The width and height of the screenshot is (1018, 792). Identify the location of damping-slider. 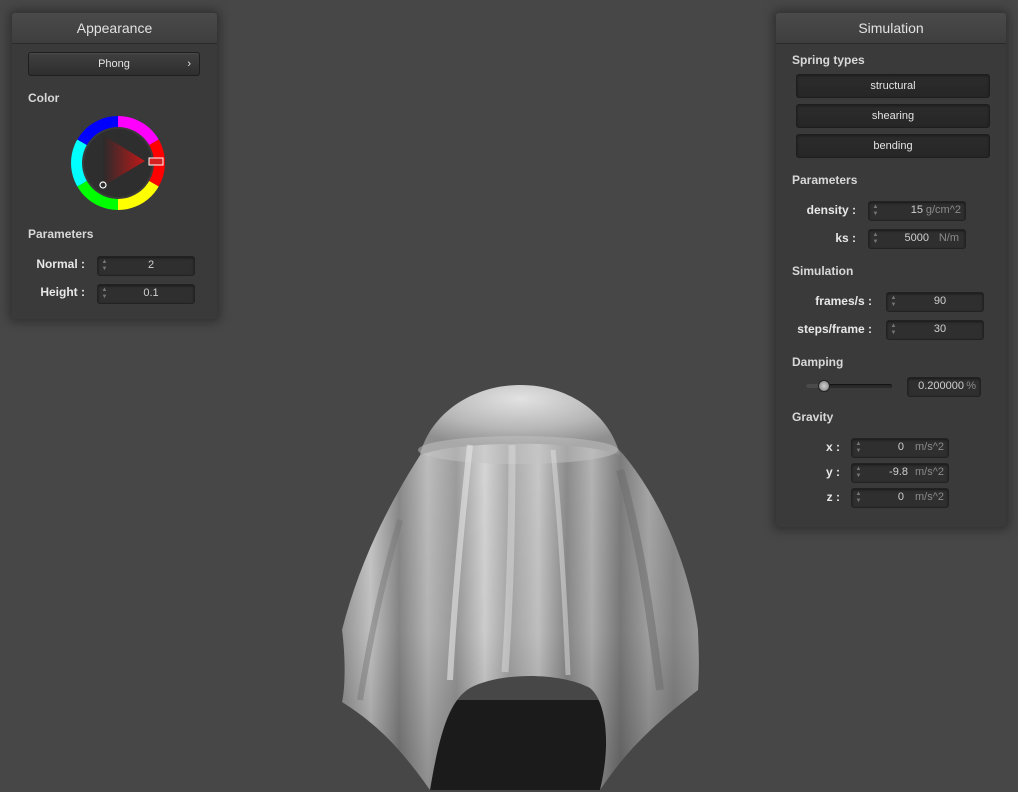
(849, 385).